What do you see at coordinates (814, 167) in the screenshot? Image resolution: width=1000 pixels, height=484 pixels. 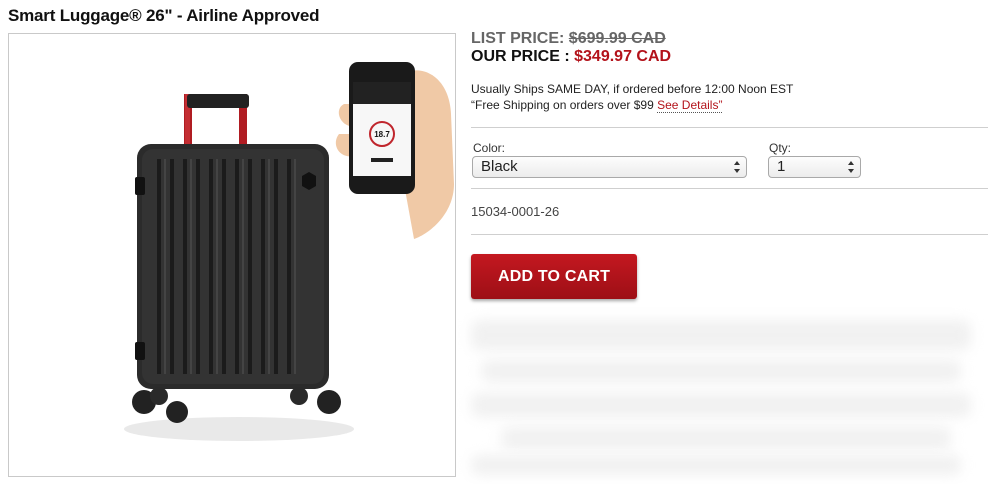 I see `qty-select: 1` at bounding box center [814, 167].